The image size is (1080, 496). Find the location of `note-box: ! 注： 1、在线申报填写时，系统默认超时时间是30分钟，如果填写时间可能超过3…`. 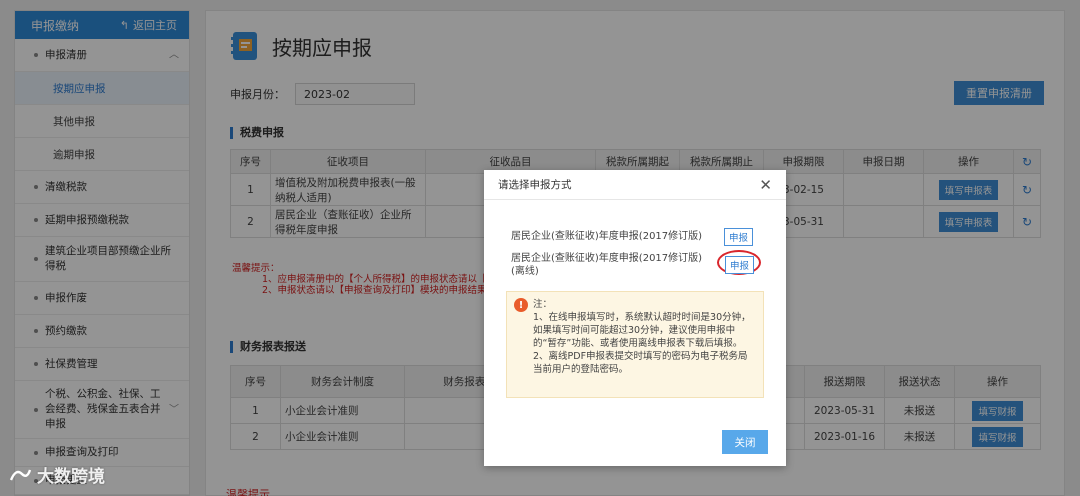

note-box: ! 注： 1、在线申报填写时，系统默认超时时间是30分钟，如果填写时间可能超过3… is located at coordinates (635, 344).